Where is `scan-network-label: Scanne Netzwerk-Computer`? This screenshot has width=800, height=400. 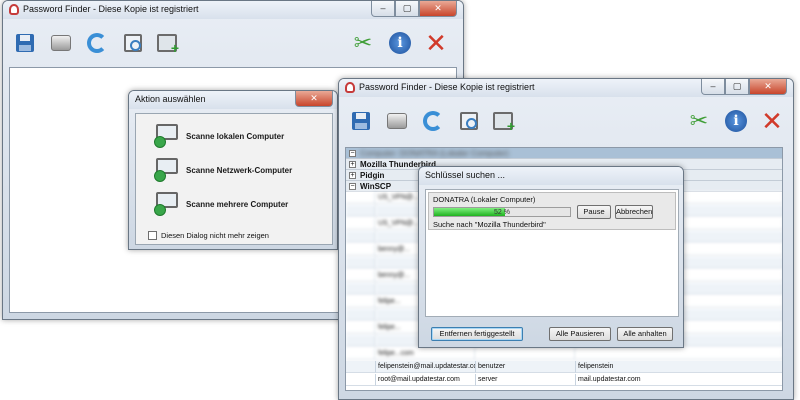
scan-network-label: Scanne Netzwerk-Computer is located at coordinates (239, 170).